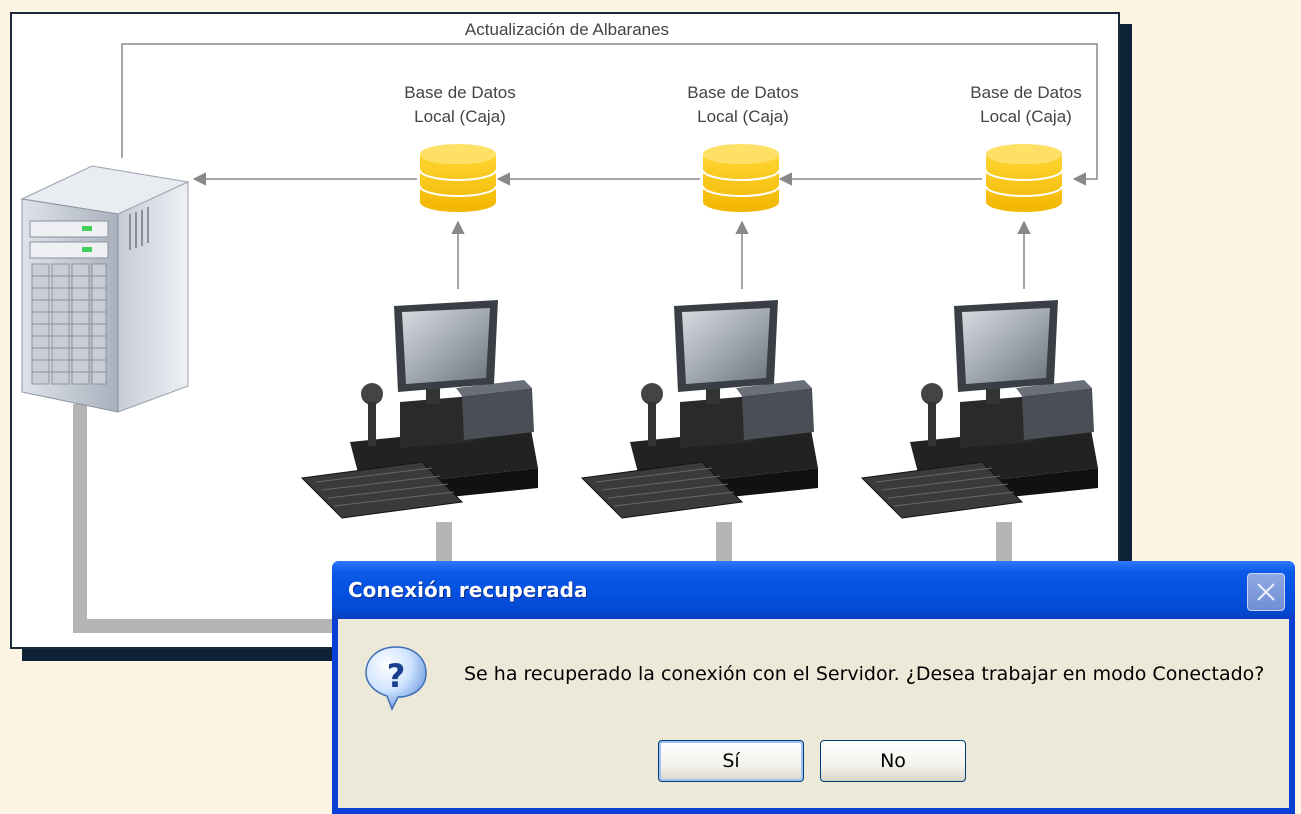 This screenshot has height=814, width=1301. I want to click on database-label-3: Base de Datos Local (Caja), so click(1026, 105).